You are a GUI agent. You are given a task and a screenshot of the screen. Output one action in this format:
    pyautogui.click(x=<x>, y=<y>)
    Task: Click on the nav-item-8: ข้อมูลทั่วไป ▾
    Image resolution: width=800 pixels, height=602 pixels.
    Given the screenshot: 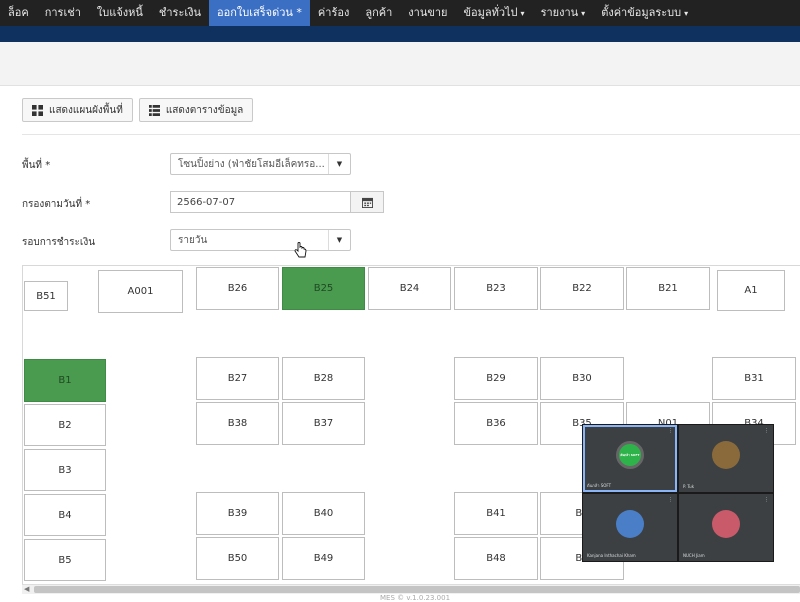 What is the action you would take?
    pyautogui.click(x=493, y=13)
    